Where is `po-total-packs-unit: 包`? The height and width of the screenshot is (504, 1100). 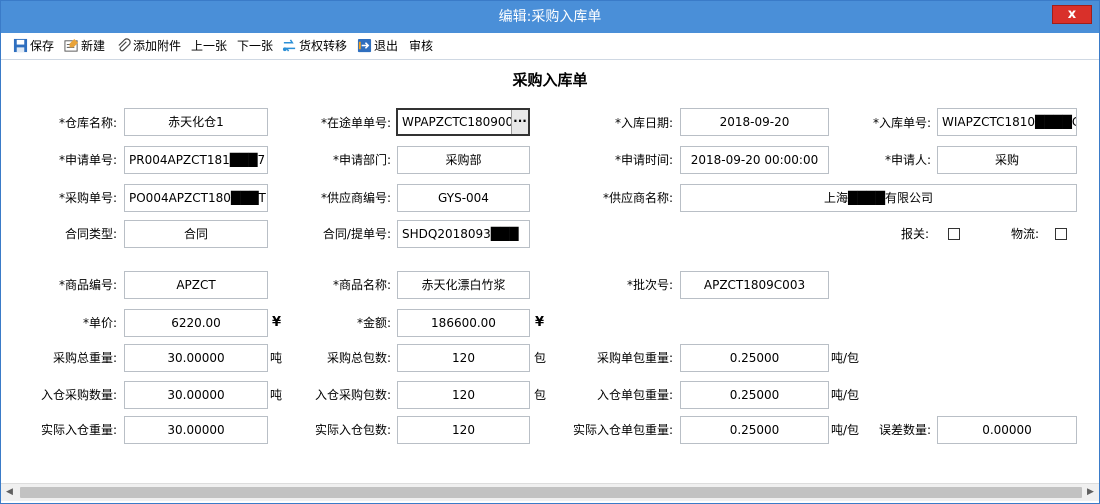 po-total-packs-unit: 包 is located at coordinates (540, 358).